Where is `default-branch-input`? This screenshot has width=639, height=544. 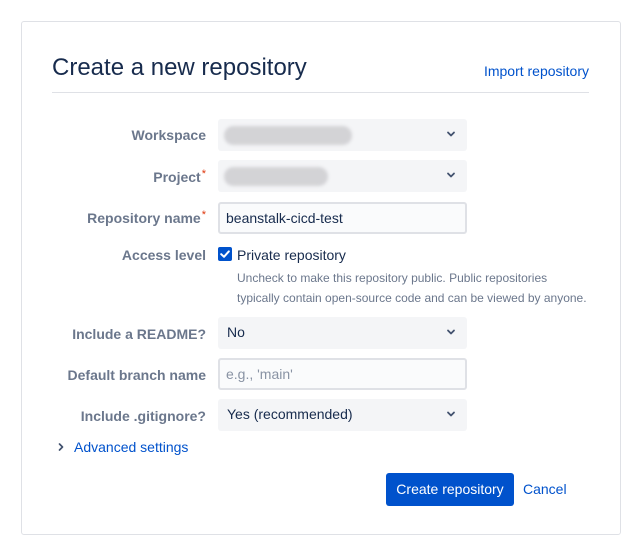
default-branch-input is located at coordinates (342, 374).